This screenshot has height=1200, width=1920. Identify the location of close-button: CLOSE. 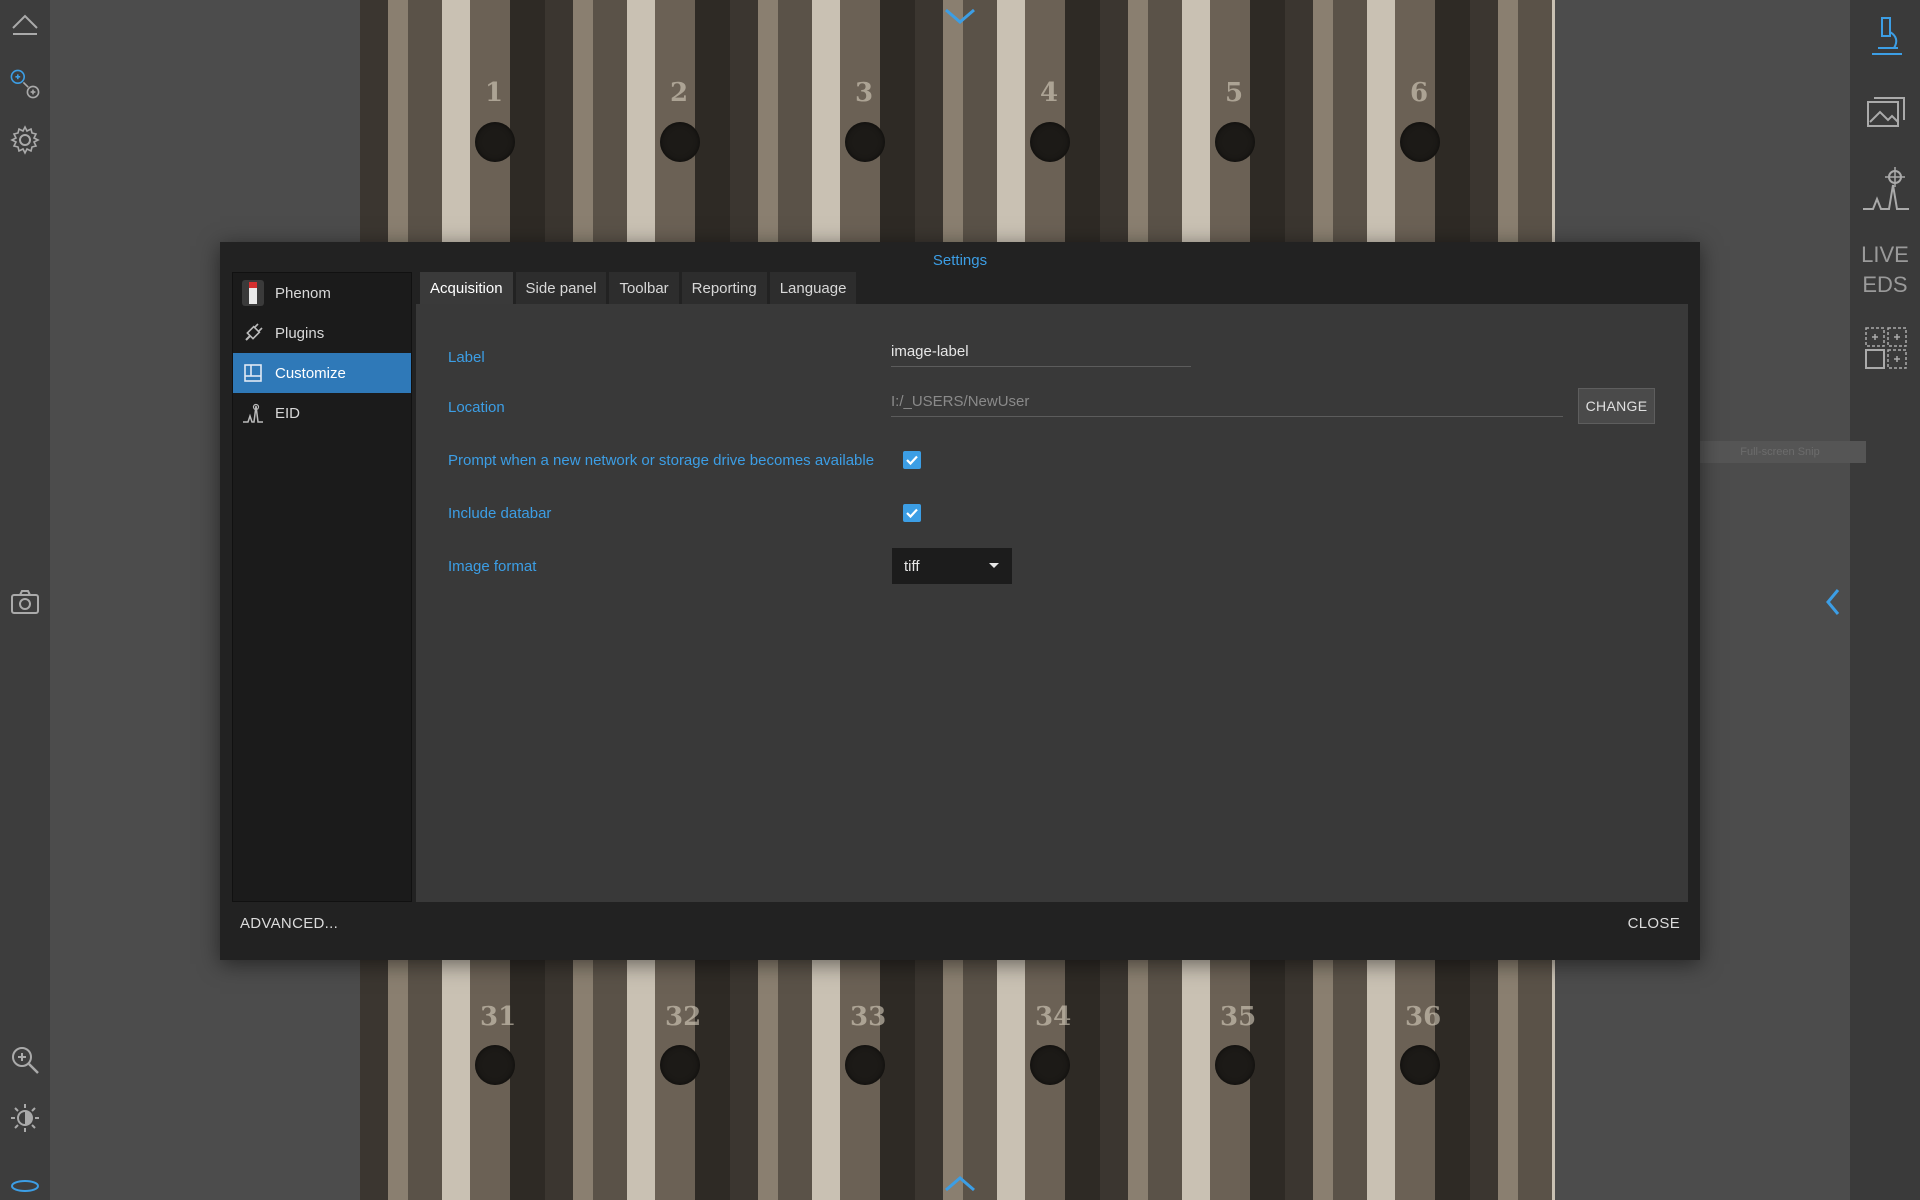
(1654, 923).